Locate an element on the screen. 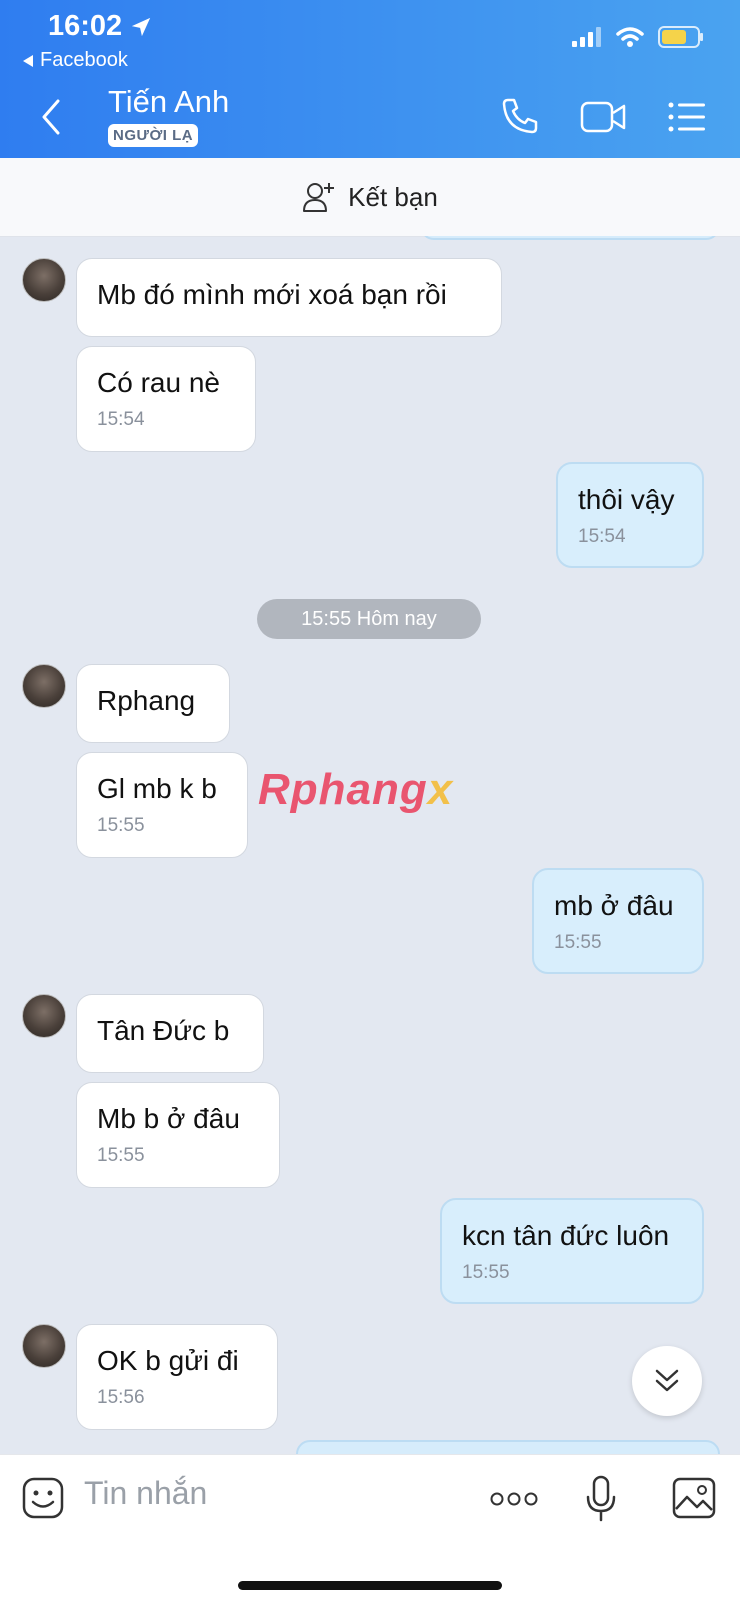 This screenshot has width=740, height=1601. status-time-text: 16:02 is located at coordinates (85, 26).